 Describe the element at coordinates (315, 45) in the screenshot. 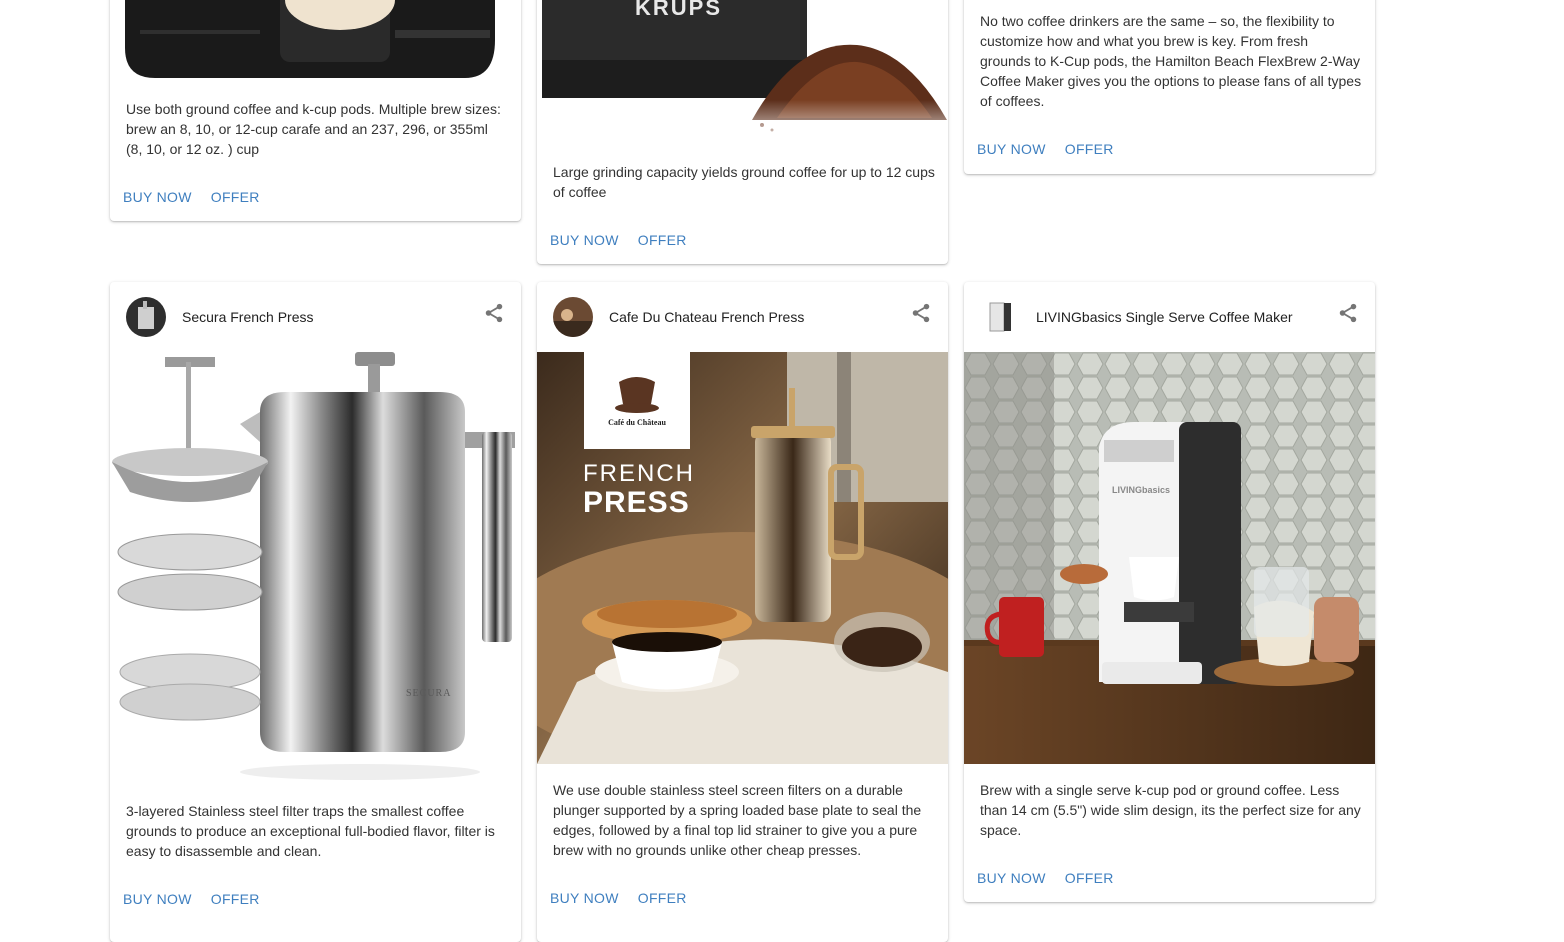

I see `product-image-coffee-maker` at that location.